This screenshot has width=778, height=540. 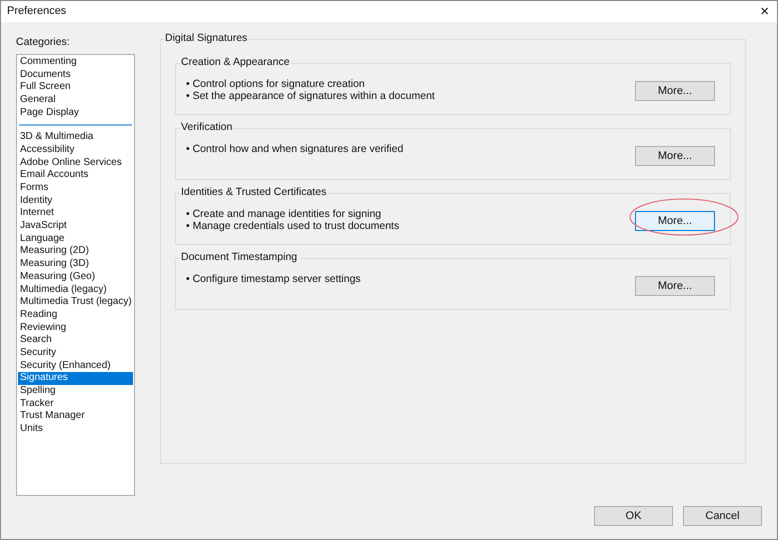 I want to click on window-title: Preferences, so click(x=36, y=12).